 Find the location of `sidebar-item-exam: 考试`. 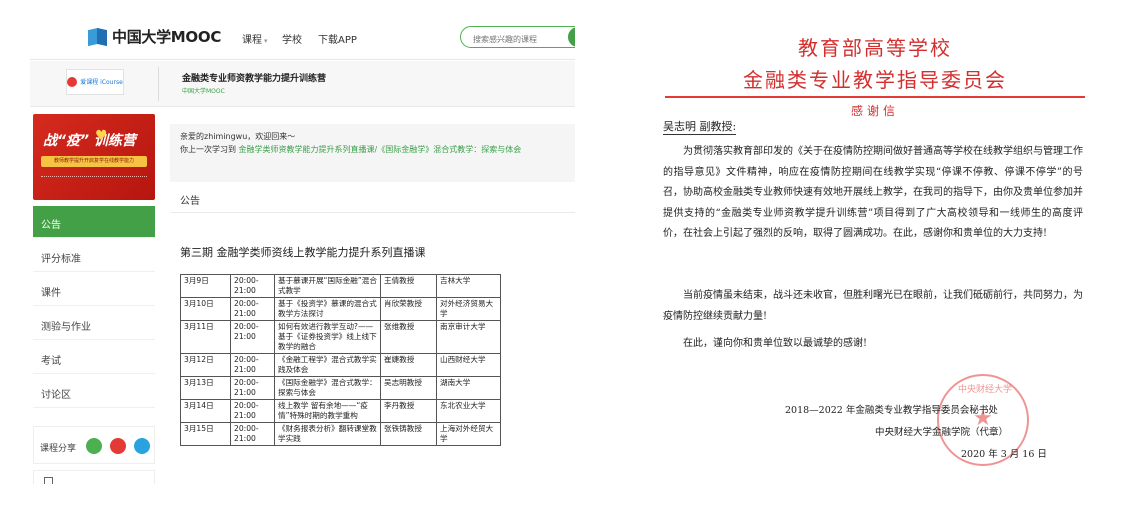

sidebar-item-exam: 考试 is located at coordinates (94, 358).